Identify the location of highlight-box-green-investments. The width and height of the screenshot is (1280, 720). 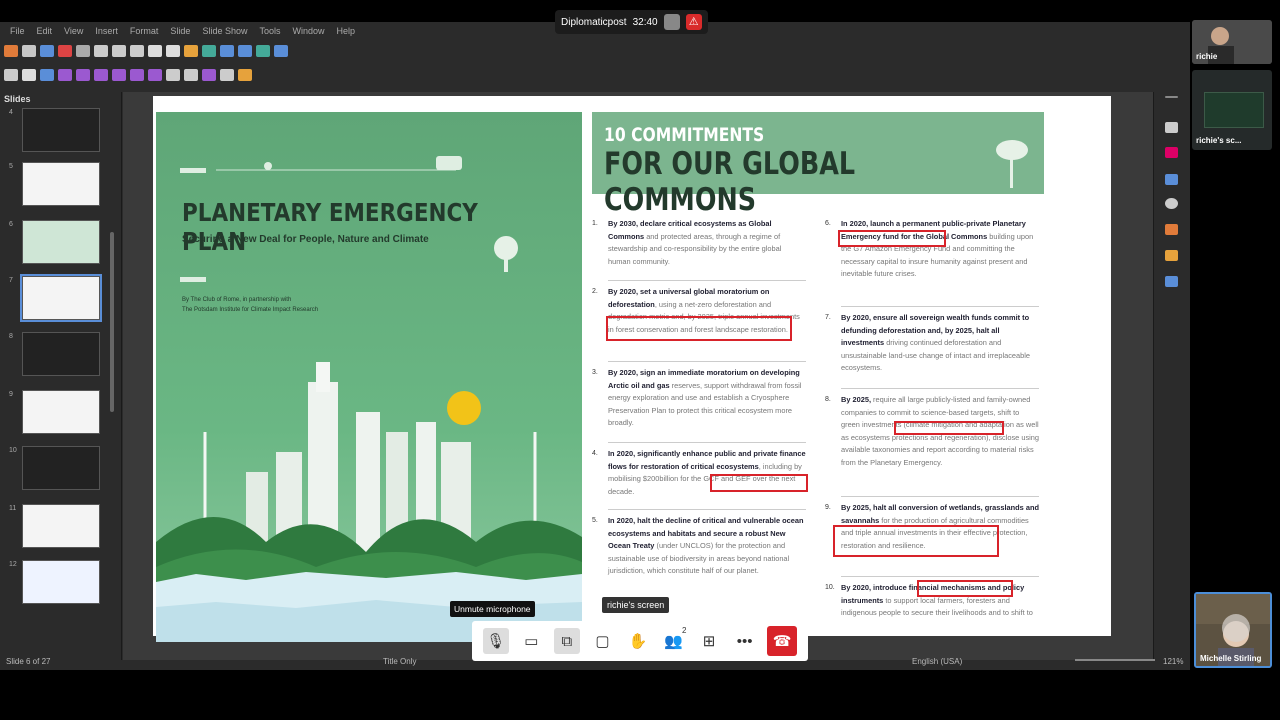
(949, 428).